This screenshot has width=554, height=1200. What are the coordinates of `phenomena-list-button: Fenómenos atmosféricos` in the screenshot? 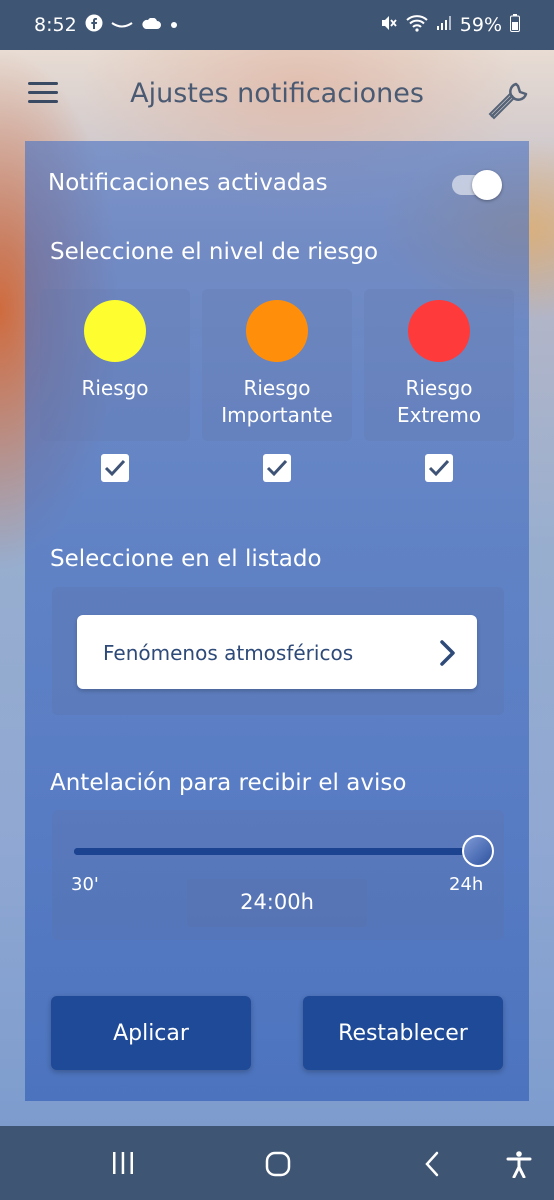 It's located at (277, 652).